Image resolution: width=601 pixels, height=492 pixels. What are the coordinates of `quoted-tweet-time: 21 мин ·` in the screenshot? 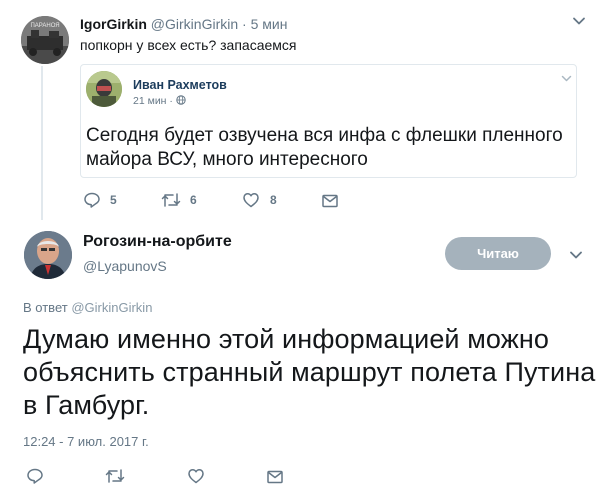 It's located at (153, 101).